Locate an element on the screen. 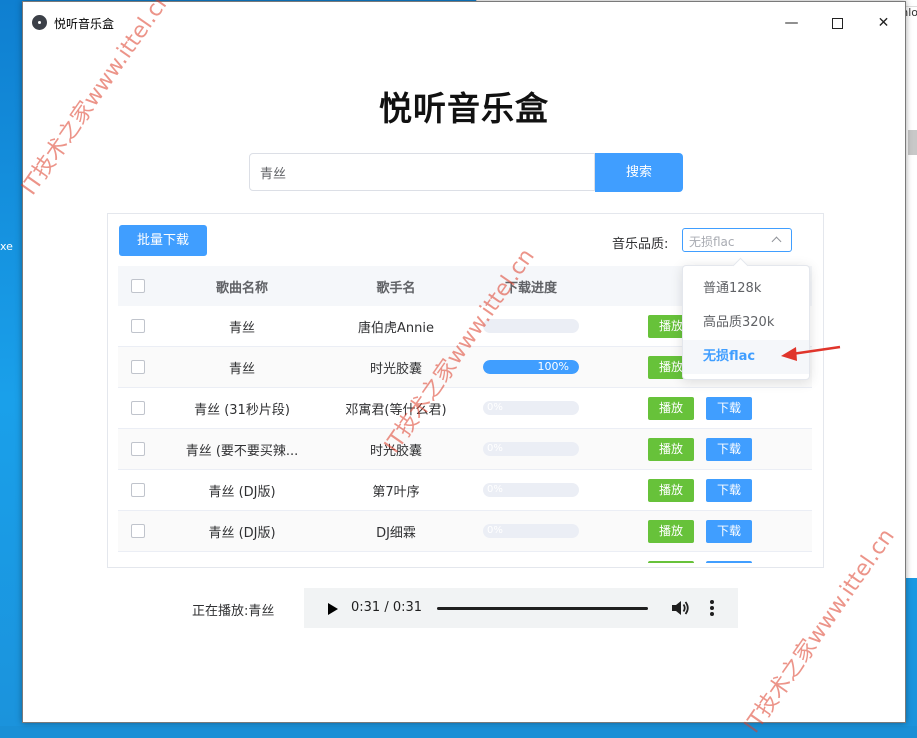 This screenshot has width=917, height=738. audio-player: 0:31 / 0:31 is located at coordinates (521, 608).